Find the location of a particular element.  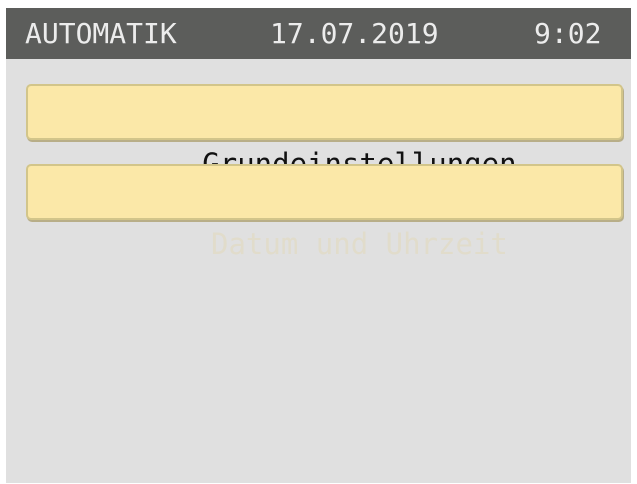

status-bar: AUTOMATIK 17.07.2019 9:02 is located at coordinates (318, 33).